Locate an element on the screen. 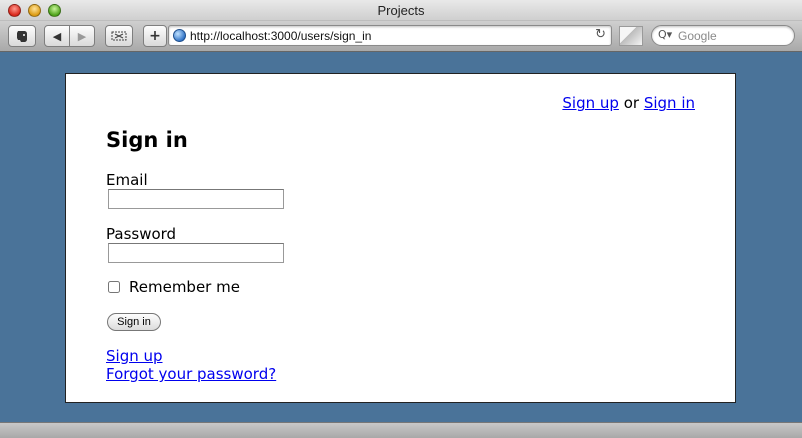 The height and width of the screenshot is (438, 802). remember-me-checkbox is located at coordinates (114, 287).